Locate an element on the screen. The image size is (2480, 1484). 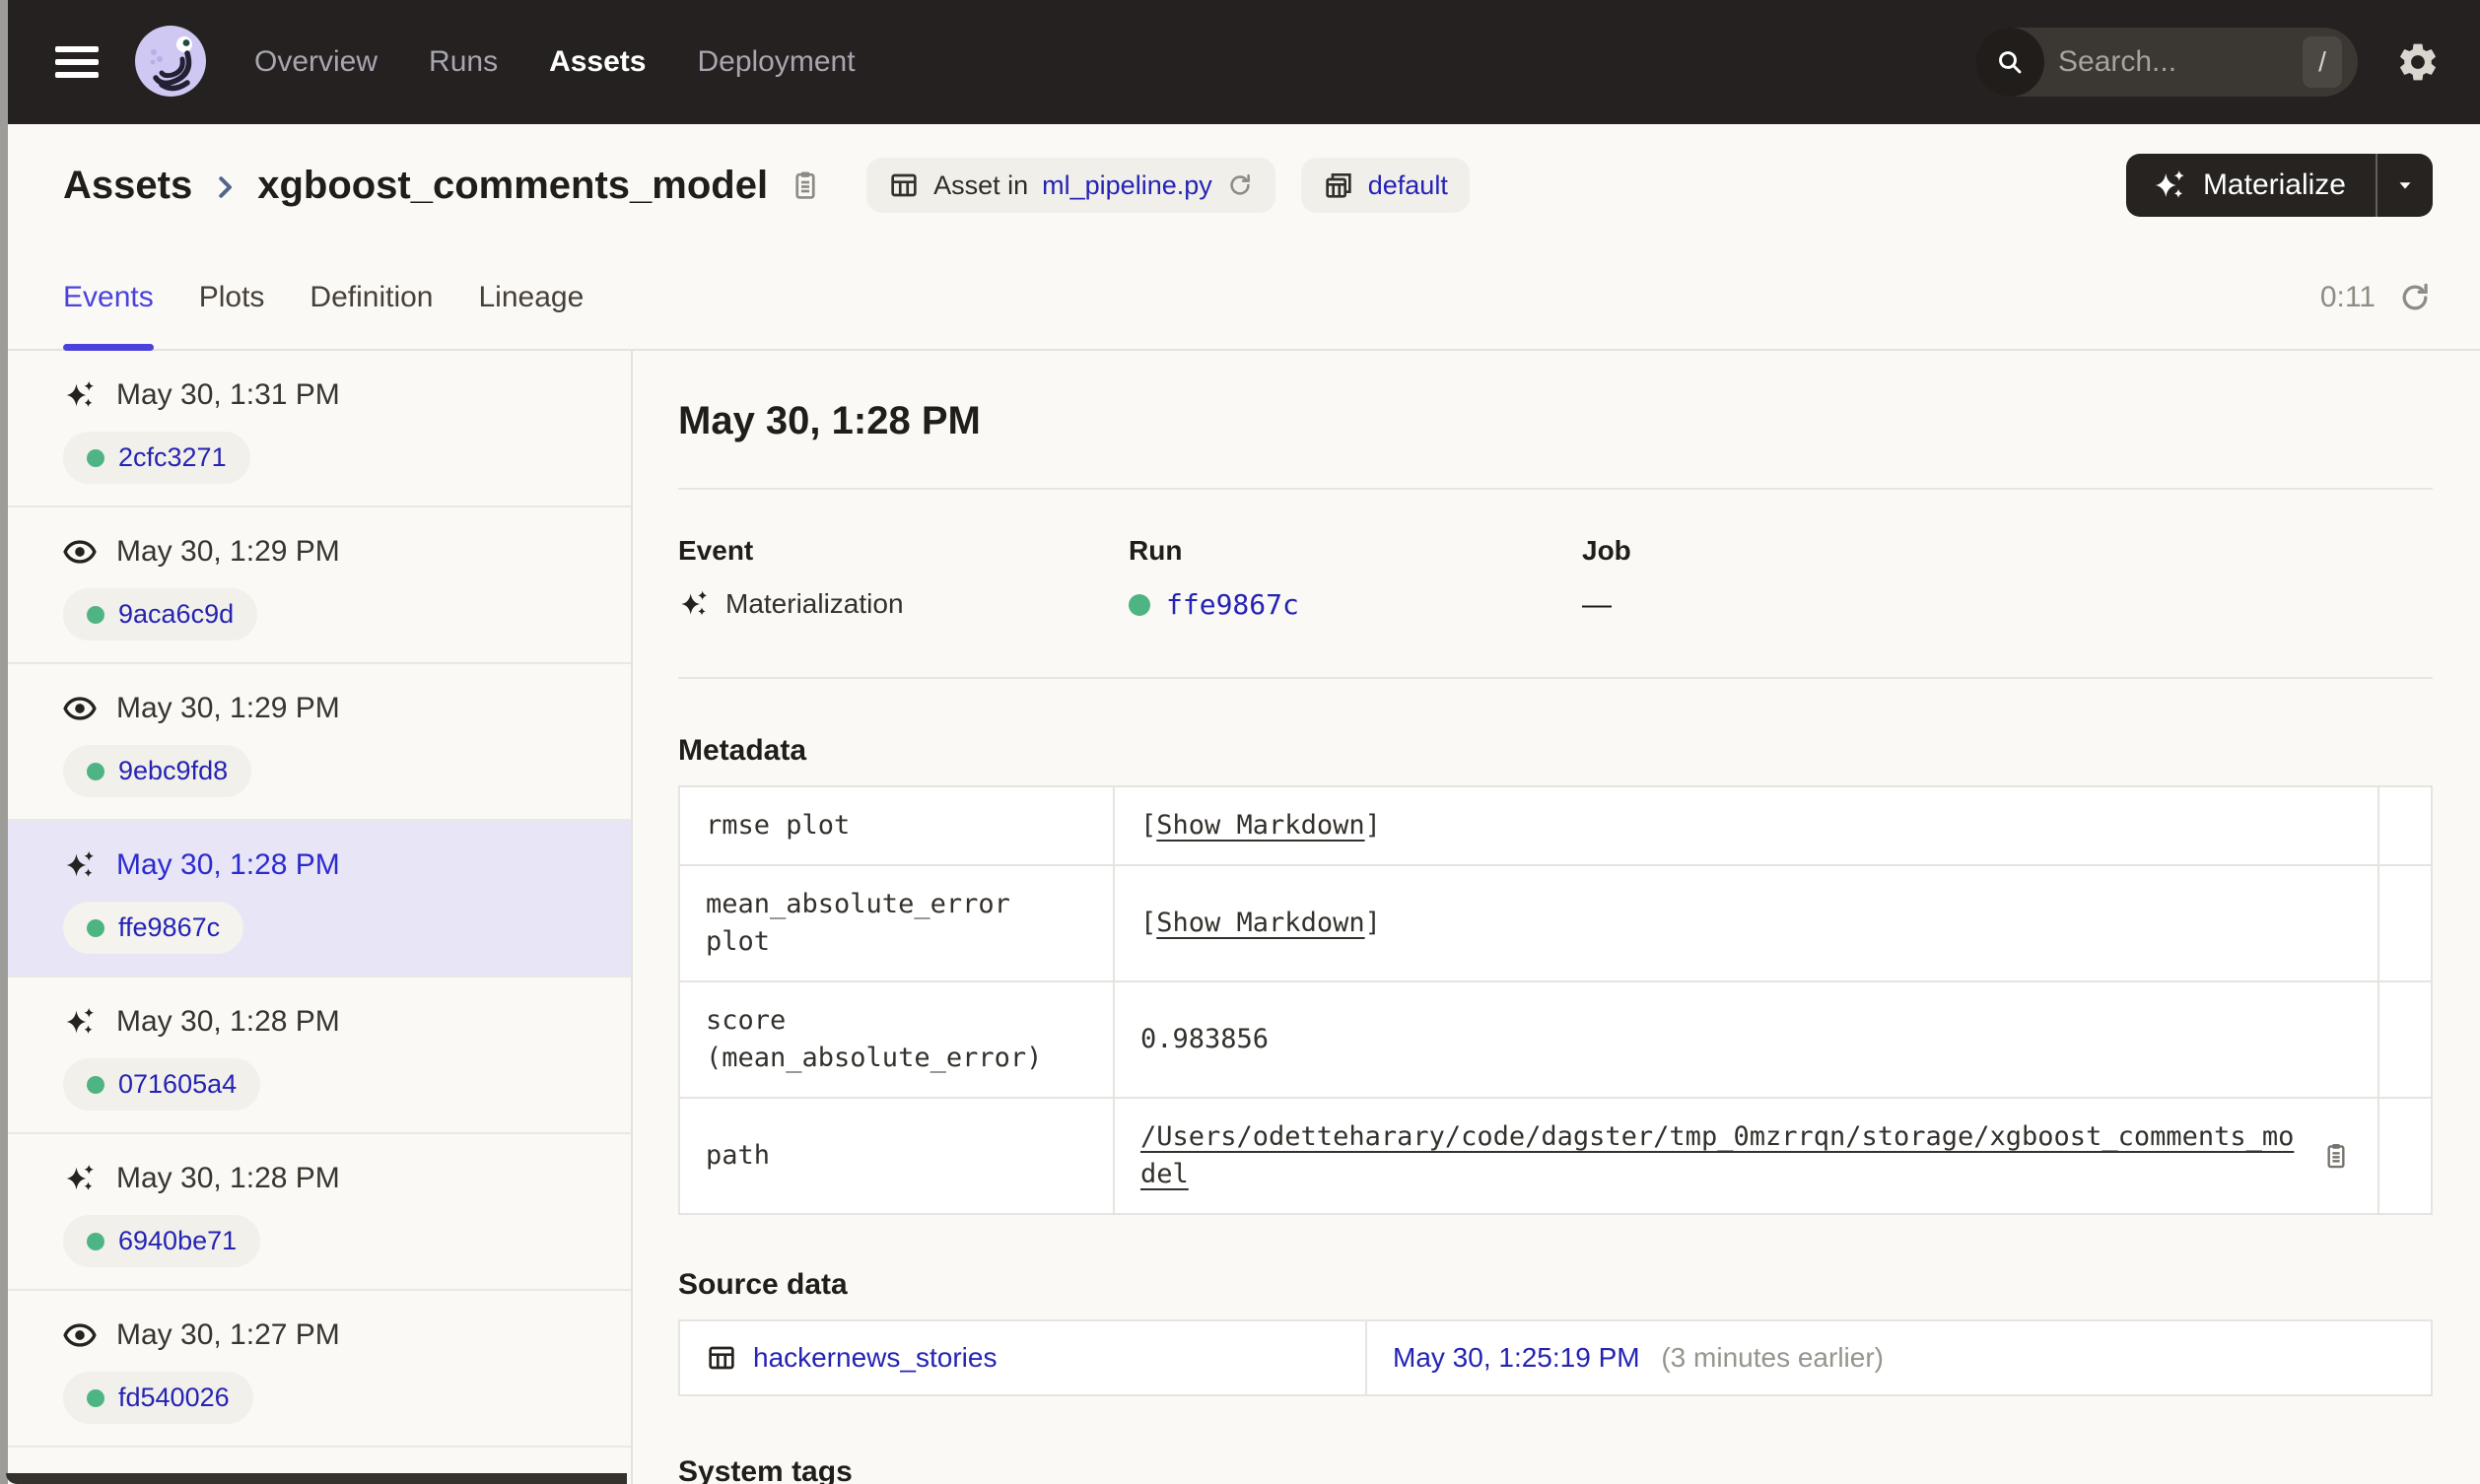
top-nav: Overview Runs Assets Deployment / is located at coordinates (1244, 62).